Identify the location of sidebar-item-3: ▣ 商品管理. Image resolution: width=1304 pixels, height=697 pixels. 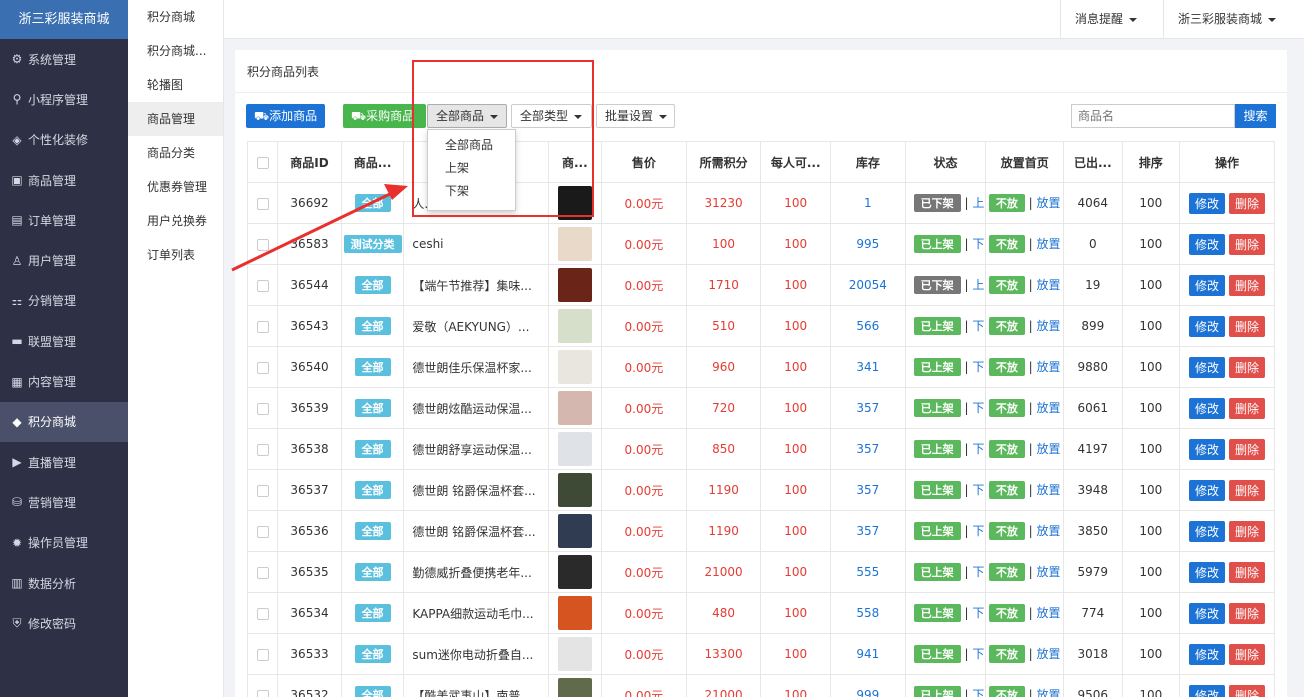
(64, 180).